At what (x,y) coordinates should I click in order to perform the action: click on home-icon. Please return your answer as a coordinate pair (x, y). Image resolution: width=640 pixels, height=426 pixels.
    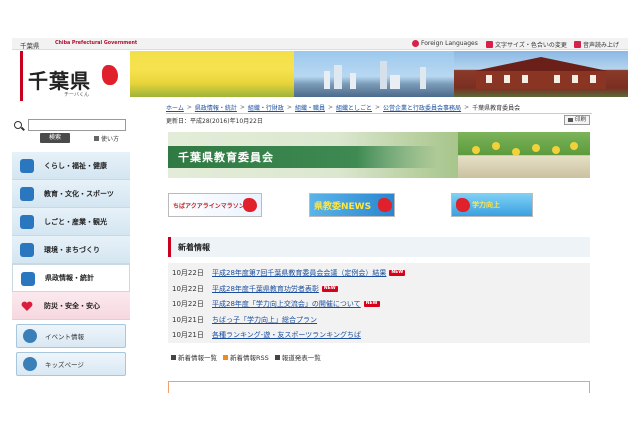
    Looking at the image, I should click on (27, 166).